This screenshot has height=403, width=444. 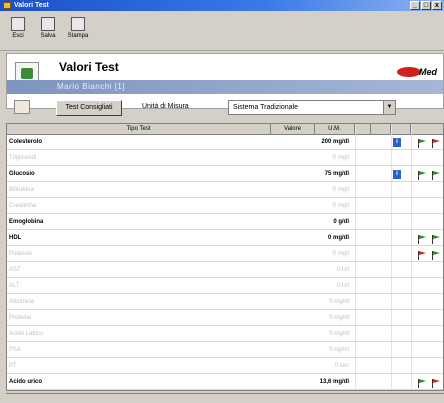 What do you see at coordinates (335, 142) in the screenshot?
I see `test-value: 200 mg/dl` at bounding box center [335, 142].